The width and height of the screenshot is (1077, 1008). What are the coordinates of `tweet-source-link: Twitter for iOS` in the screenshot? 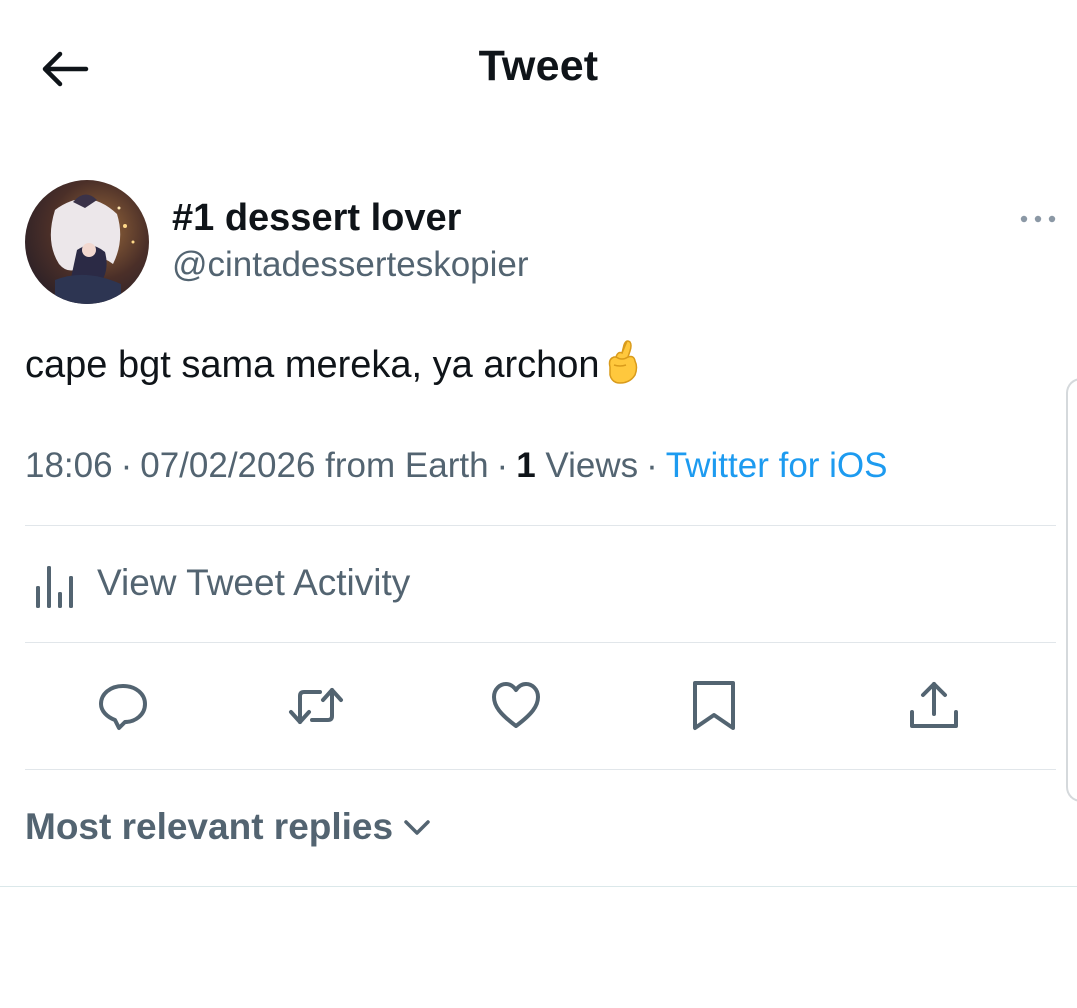 It's located at (777, 465).